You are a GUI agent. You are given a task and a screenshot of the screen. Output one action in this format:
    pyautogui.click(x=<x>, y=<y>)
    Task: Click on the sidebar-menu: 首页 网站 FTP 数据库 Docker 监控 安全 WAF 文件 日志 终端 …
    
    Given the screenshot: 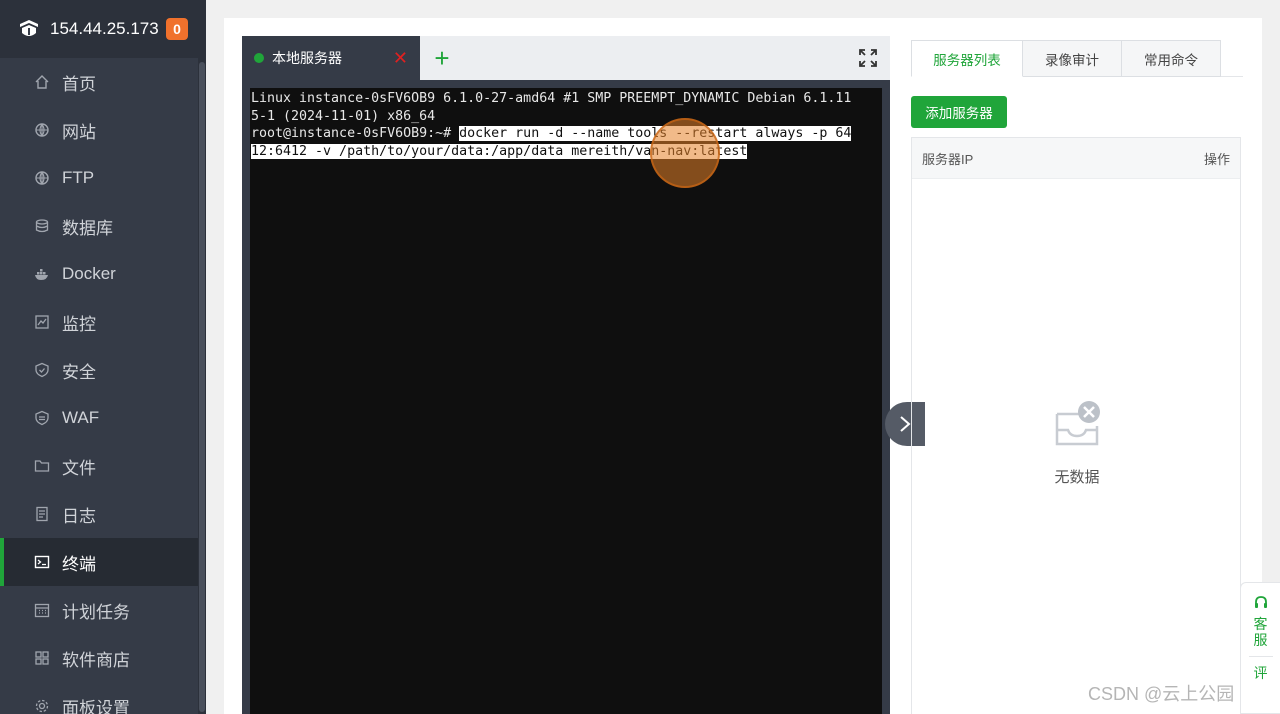 What is the action you would take?
    pyautogui.click(x=103, y=386)
    